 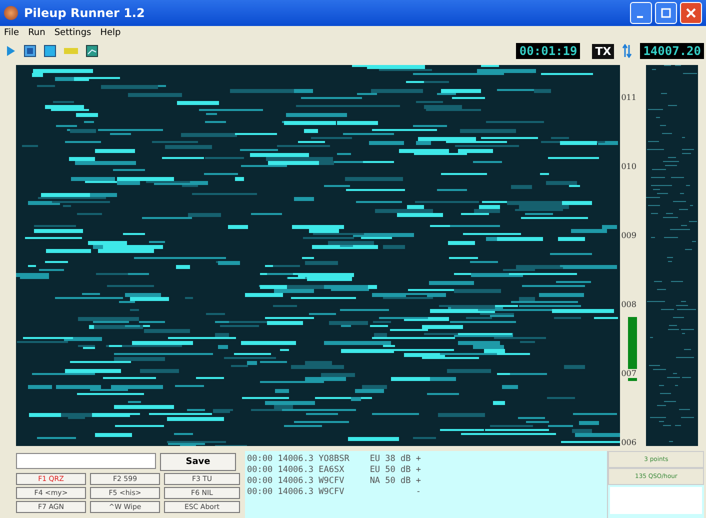 I want to click on save-button: Save, so click(x=198, y=462).